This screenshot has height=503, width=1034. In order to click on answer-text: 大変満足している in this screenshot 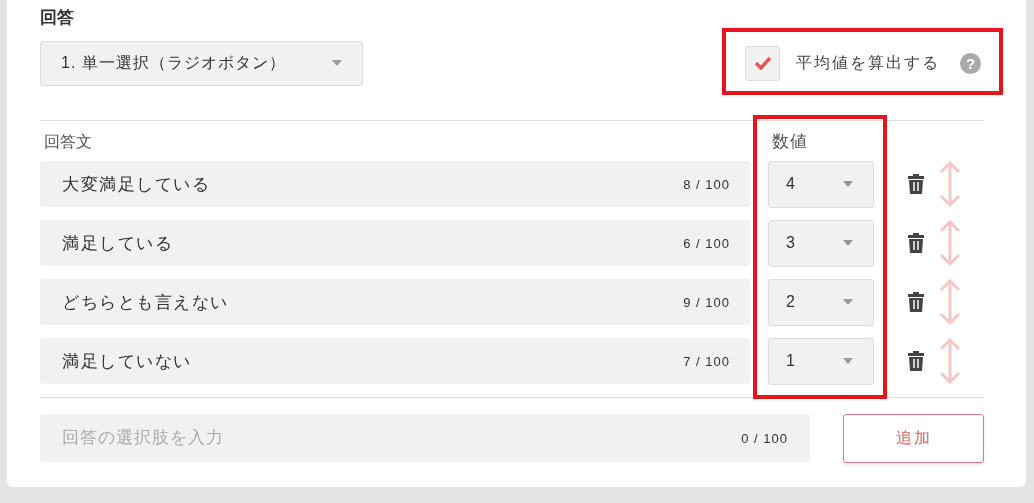, I will do `click(136, 184)`.